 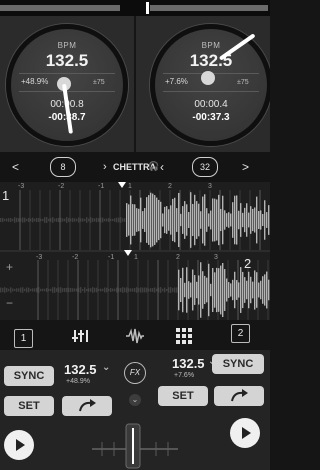 I want to click on deck2-beat-marker: -3, so click(x=39, y=257).